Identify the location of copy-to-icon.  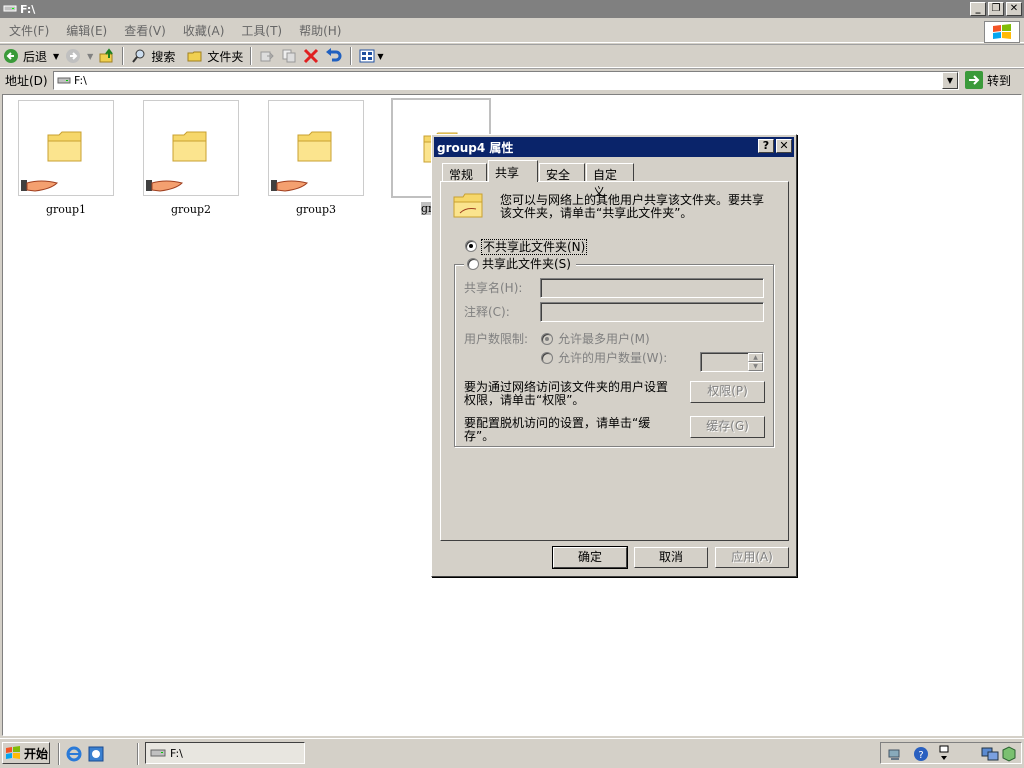
(289, 56).